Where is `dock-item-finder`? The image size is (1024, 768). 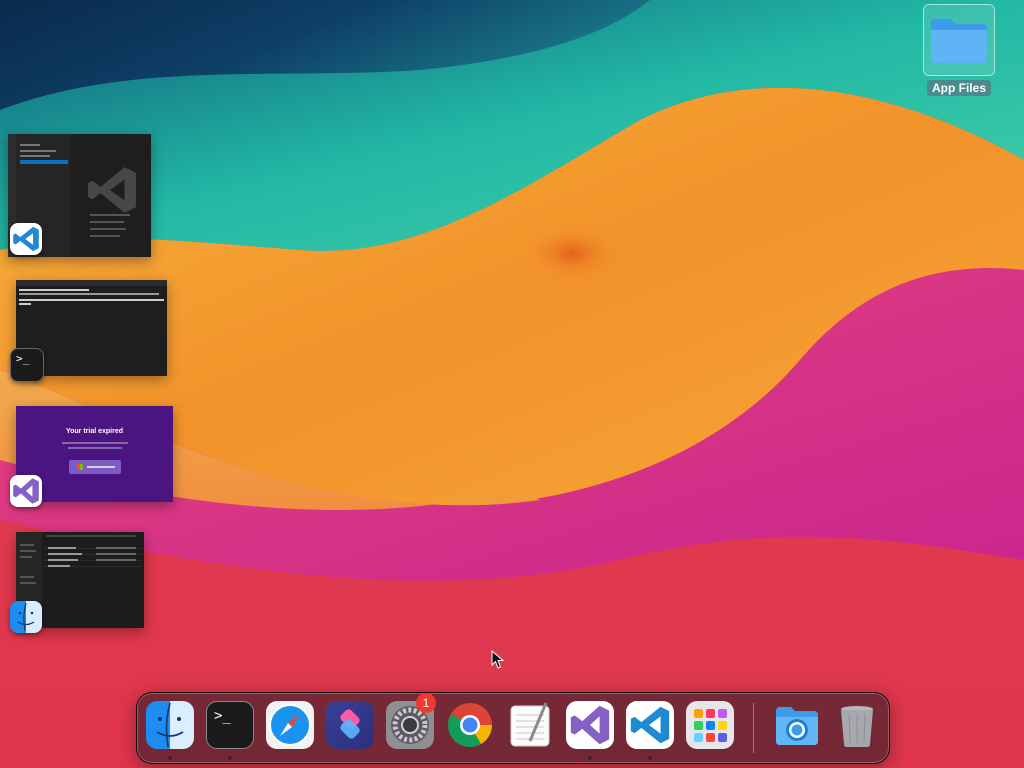
dock-item-finder is located at coordinates (170, 725).